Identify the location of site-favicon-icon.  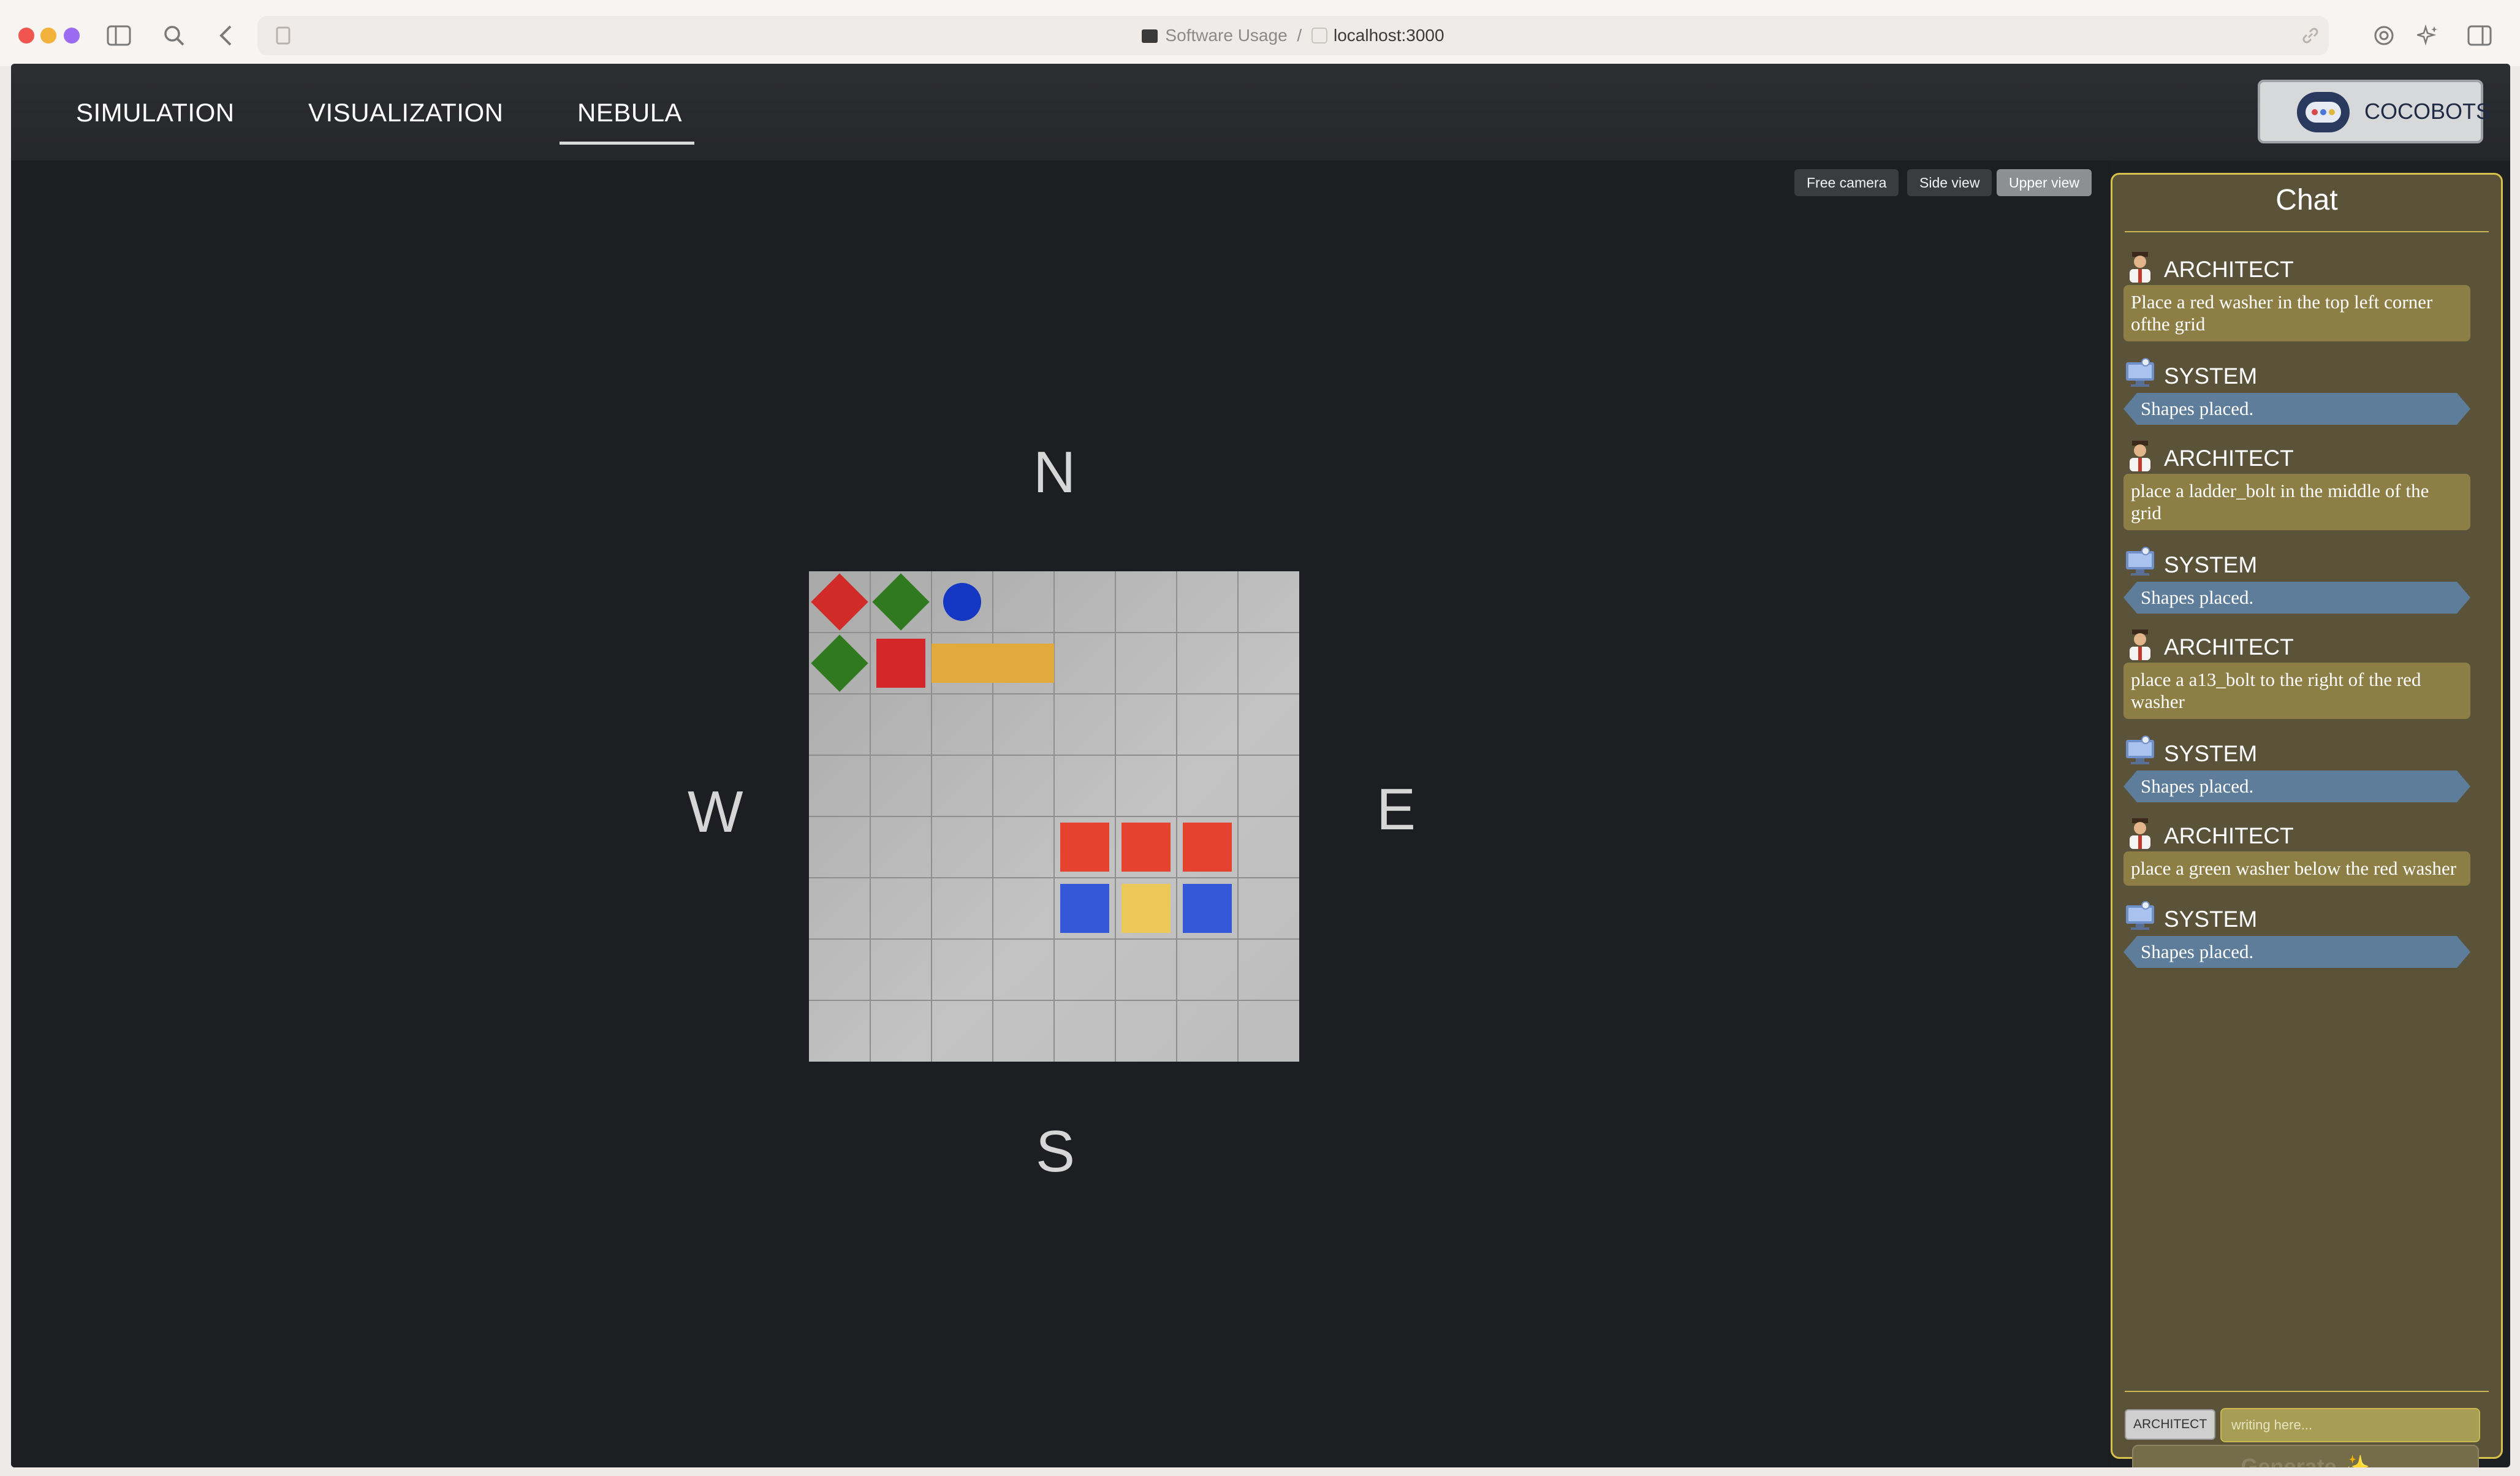
(1150, 36).